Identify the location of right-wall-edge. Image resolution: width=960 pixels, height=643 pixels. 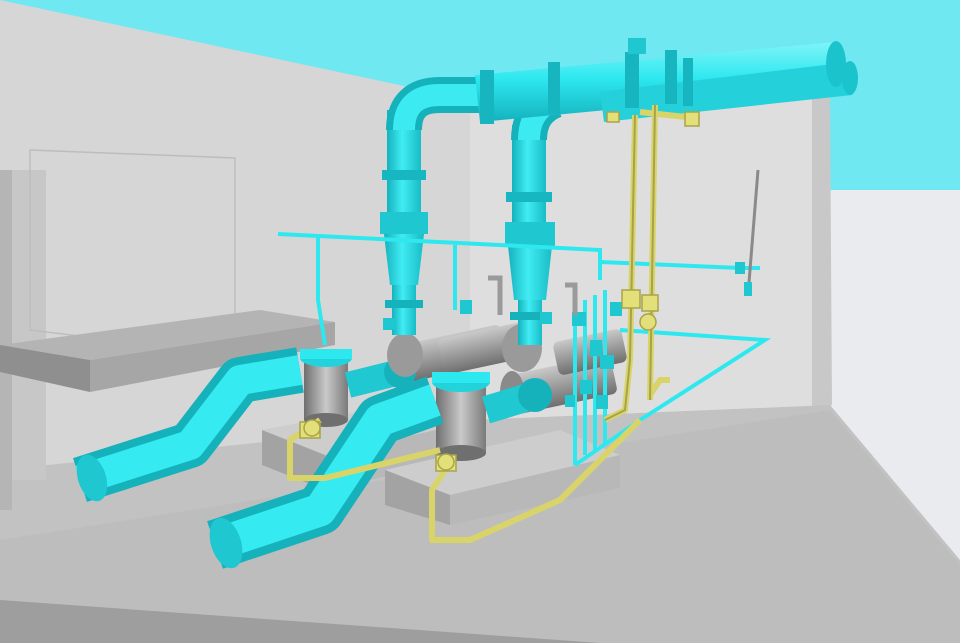
(822, 255).